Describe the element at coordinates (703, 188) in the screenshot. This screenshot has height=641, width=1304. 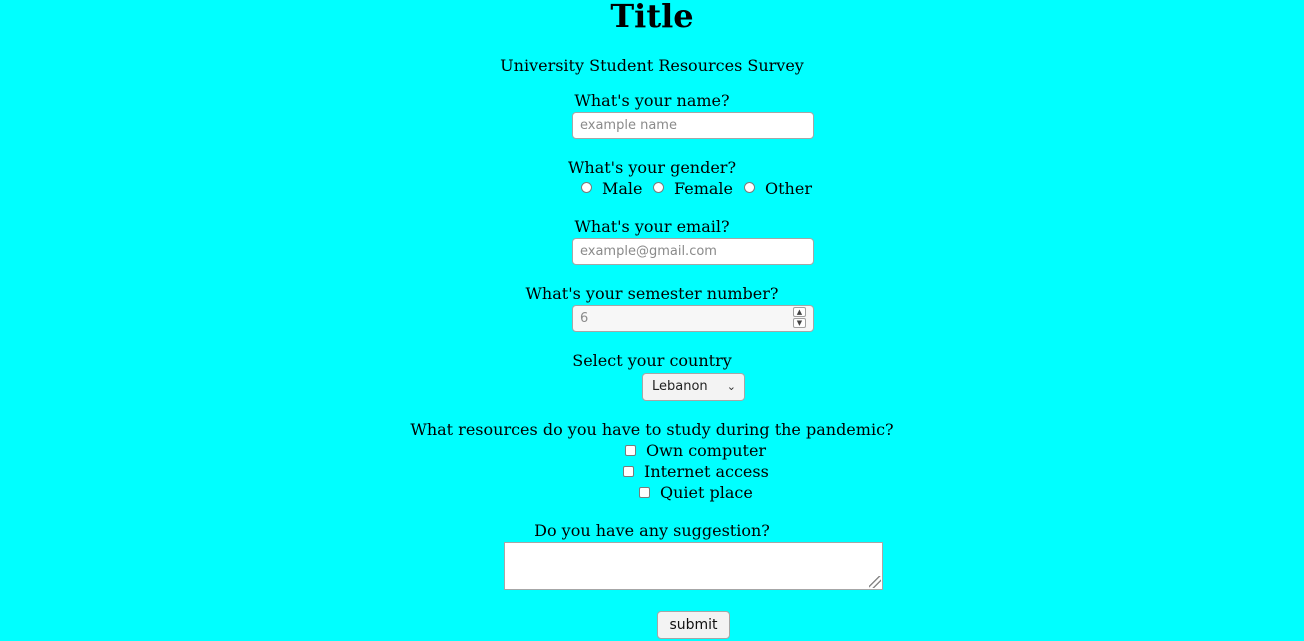
I see `gender-option-label: Female` at that location.